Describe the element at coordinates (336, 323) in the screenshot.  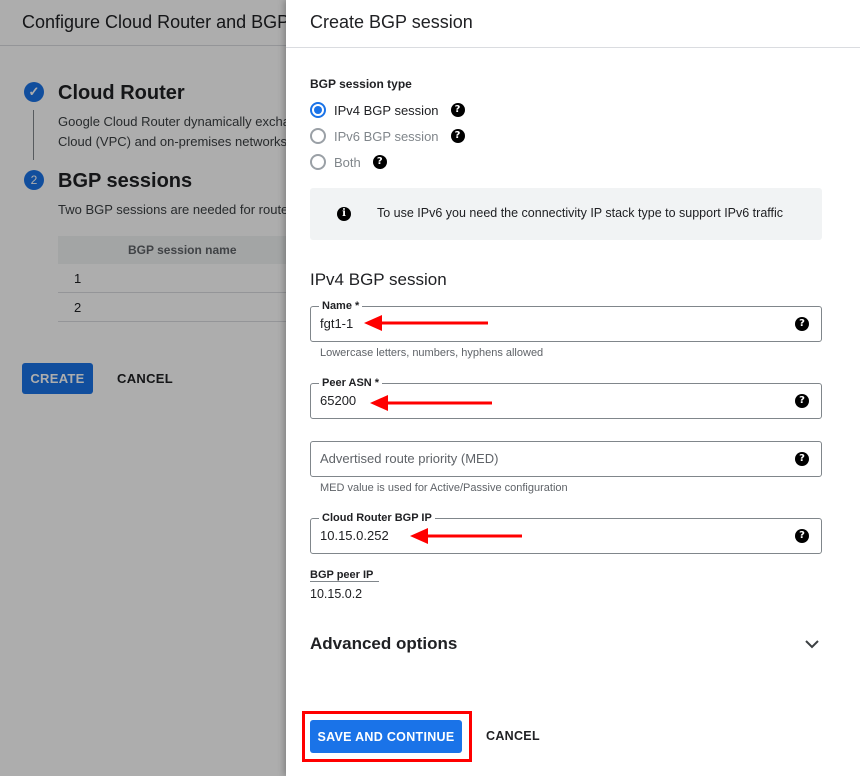
I see `name-field-value: fgt1-1` at that location.